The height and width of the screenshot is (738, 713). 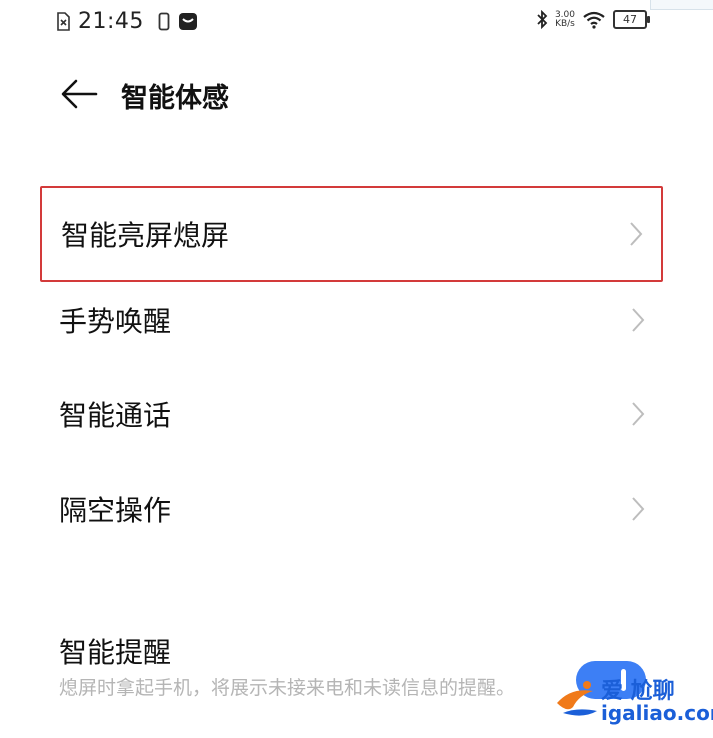 I want to click on battery-indicator: 47, so click(x=631, y=19).